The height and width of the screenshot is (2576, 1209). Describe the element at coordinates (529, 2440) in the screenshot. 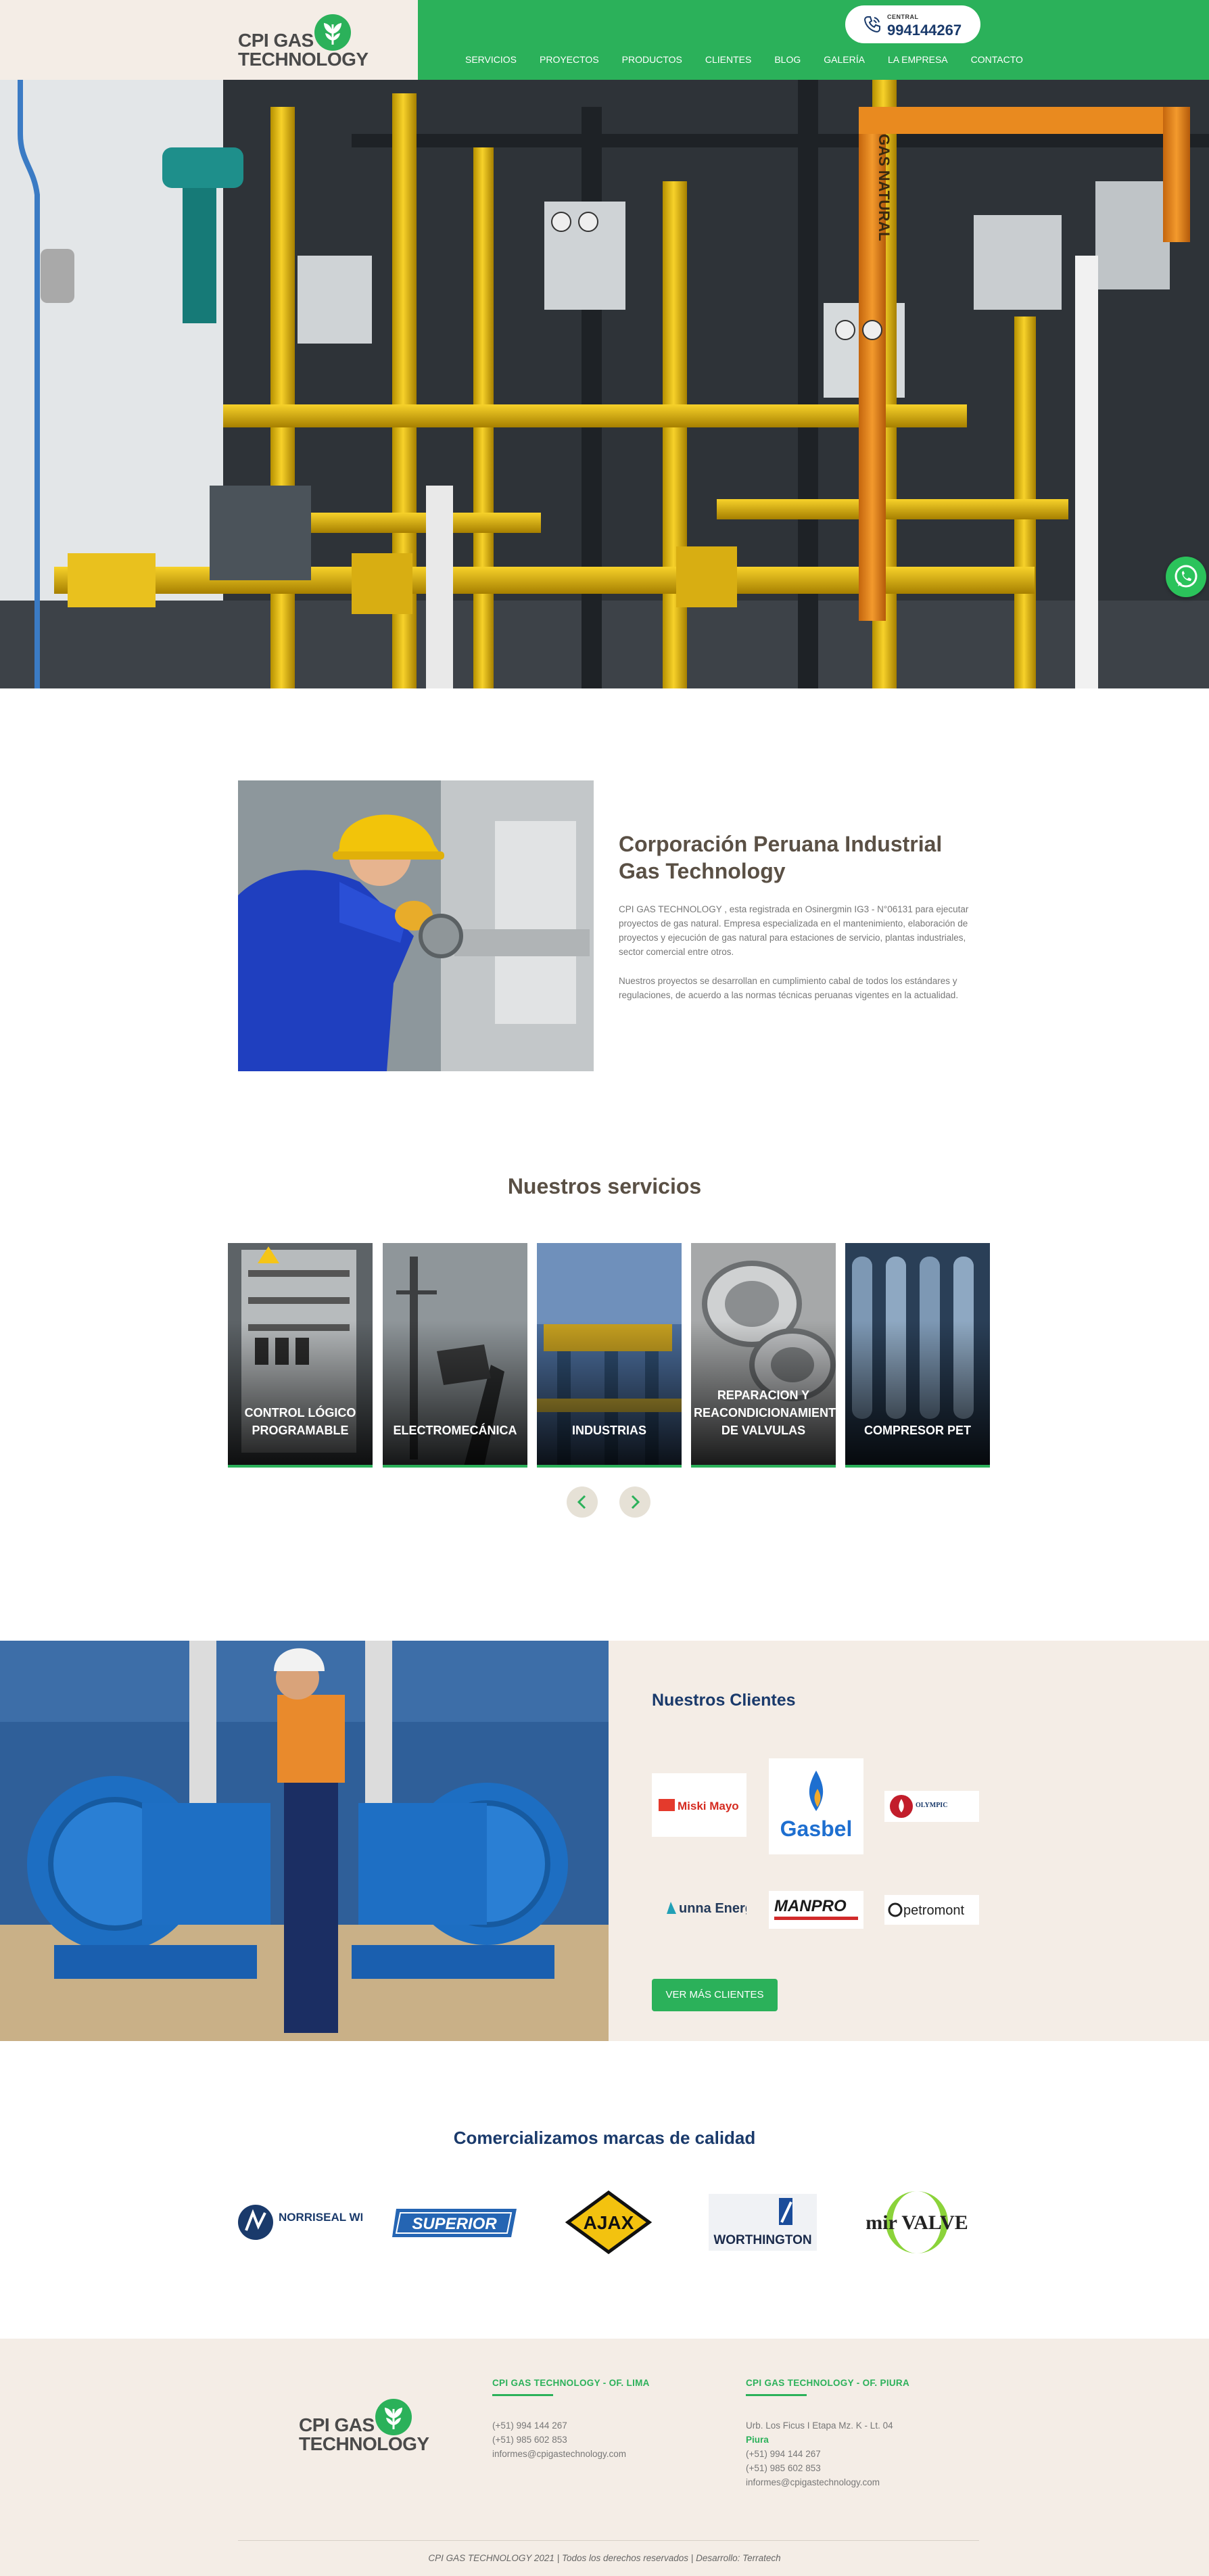

I see `footer-lima-phone-2: (+51) 985 602 853` at that location.